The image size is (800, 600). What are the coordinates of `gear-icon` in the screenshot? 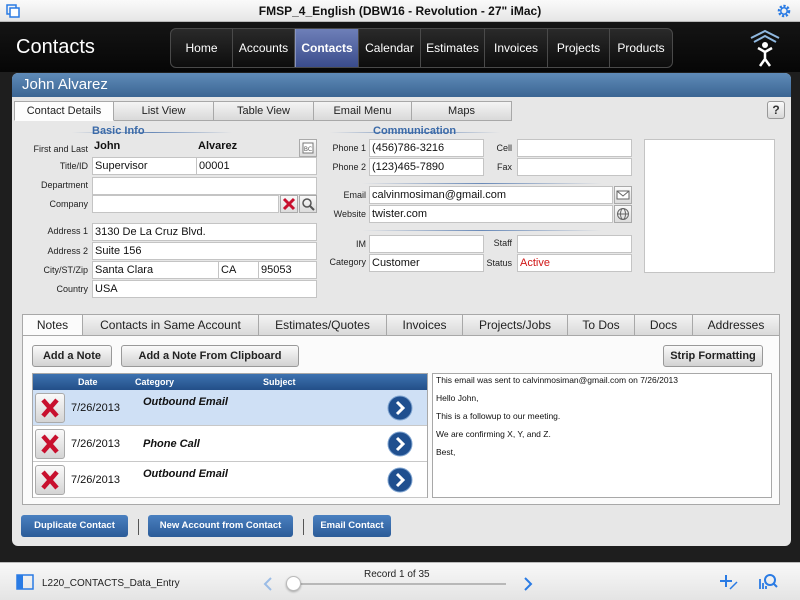 It's located at (784, 11).